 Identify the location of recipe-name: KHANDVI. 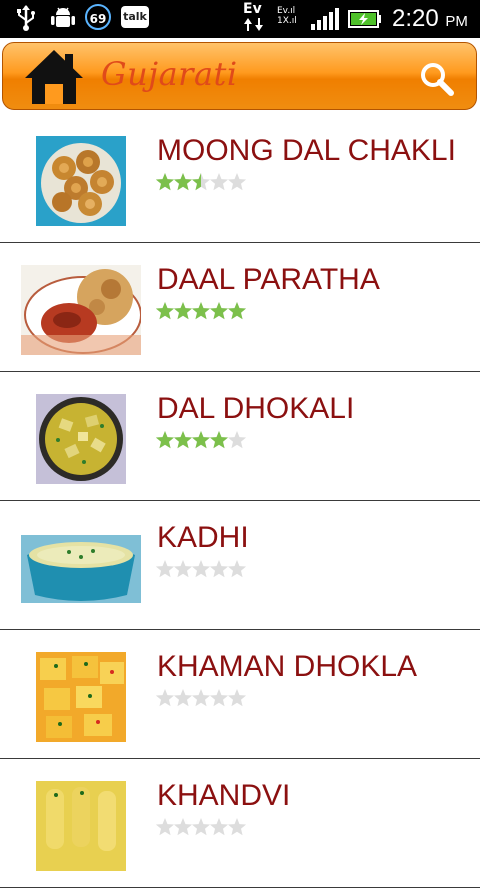
(224, 795).